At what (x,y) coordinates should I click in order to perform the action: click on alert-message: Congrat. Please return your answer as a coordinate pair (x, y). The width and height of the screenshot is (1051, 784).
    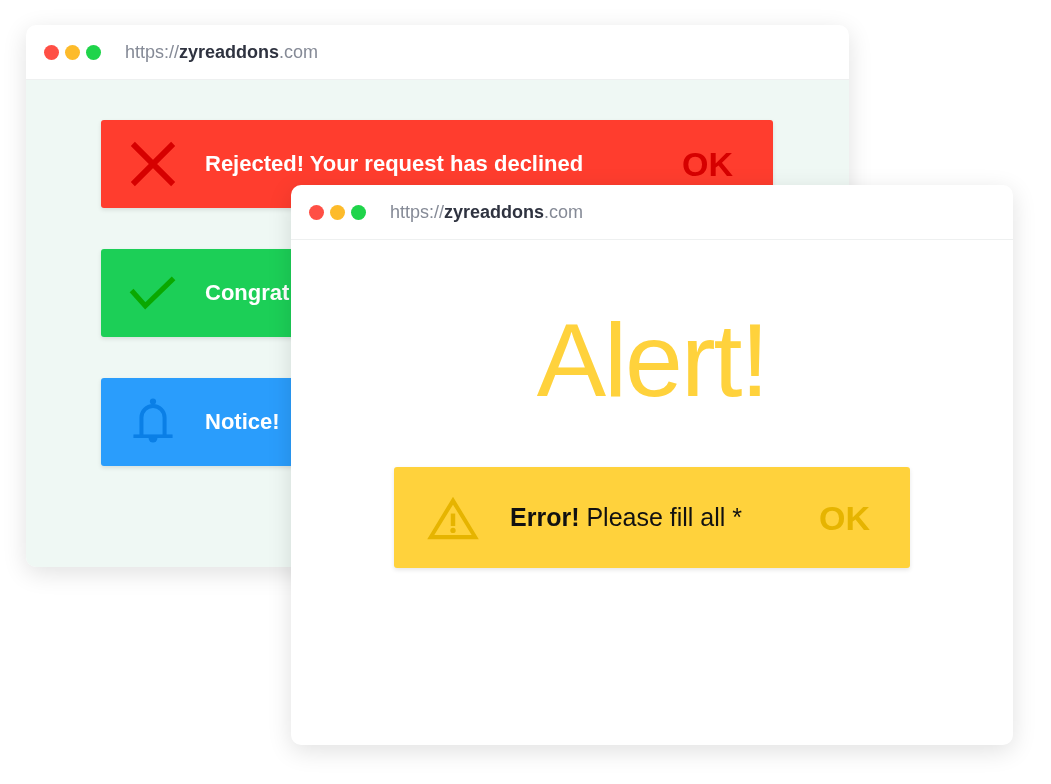
    Looking at the image, I should click on (248, 293).